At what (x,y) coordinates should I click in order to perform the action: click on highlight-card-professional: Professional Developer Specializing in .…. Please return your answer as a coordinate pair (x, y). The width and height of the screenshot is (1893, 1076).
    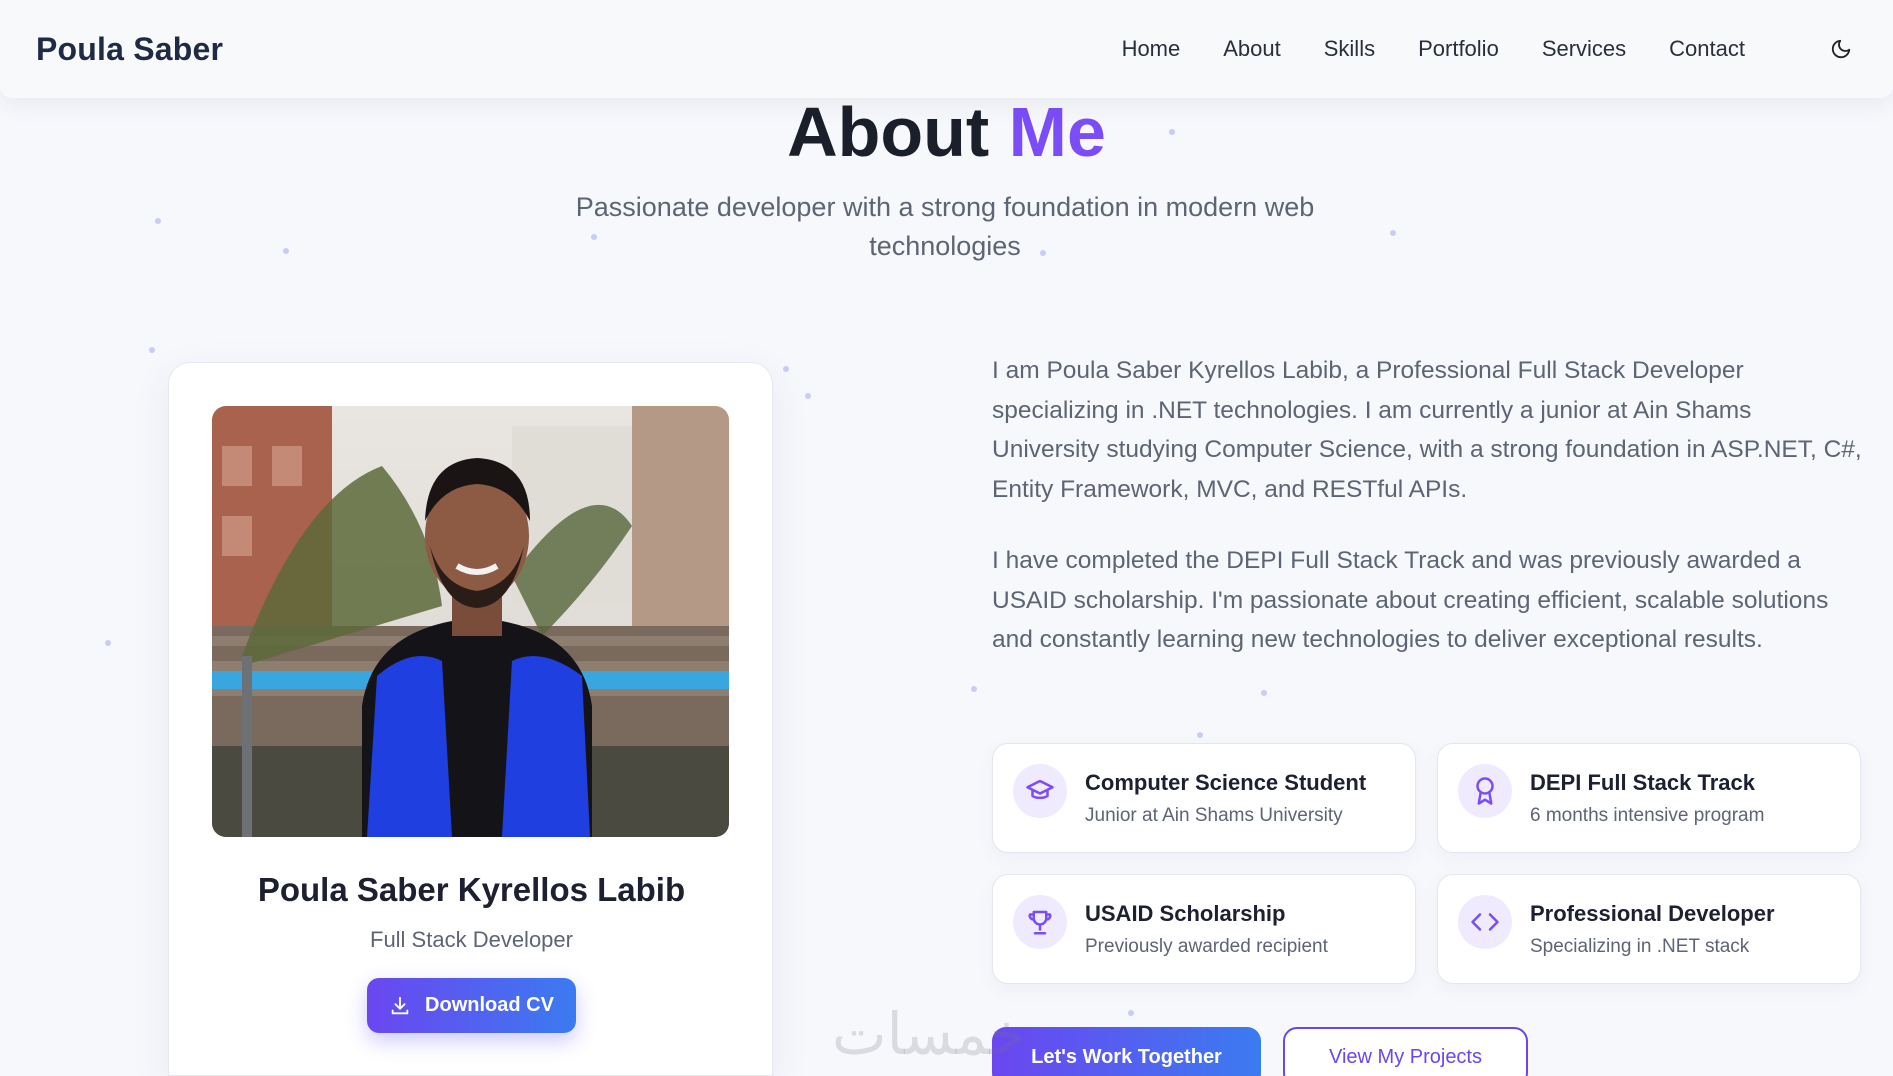
    Looking at the image, I should click on (1649, 929).